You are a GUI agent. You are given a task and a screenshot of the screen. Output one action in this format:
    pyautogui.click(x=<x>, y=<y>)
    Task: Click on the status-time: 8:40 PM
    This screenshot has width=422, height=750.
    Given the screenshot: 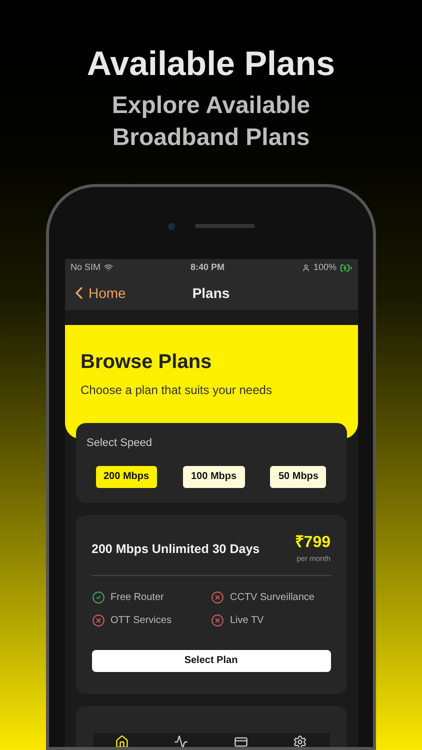 What is the action you would take?
    pyautogui.click(x=207, y=267)
    